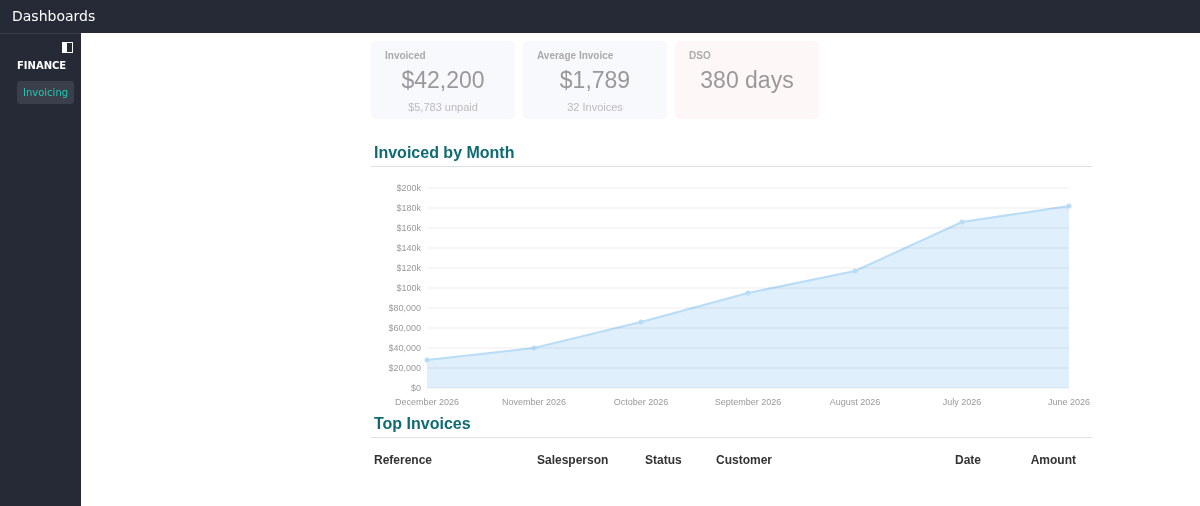 This screenshot has height=506, width=1200. Describe the element at coordinates (408, 228) in the screenshot. I see `axis-label: $160k` at that location.